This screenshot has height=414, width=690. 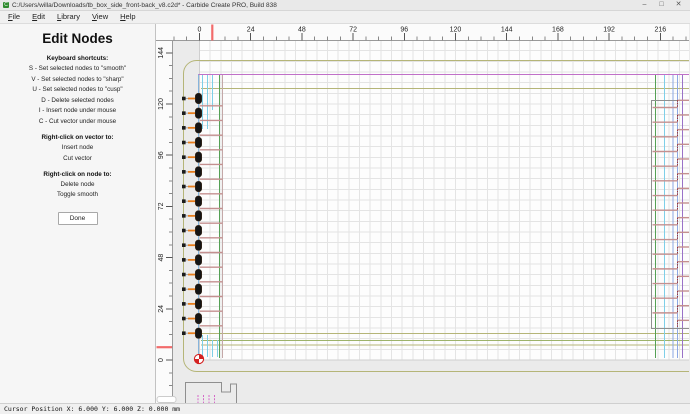 I want to click on window-controls: – □ ✕, so click(x=661, y=5).